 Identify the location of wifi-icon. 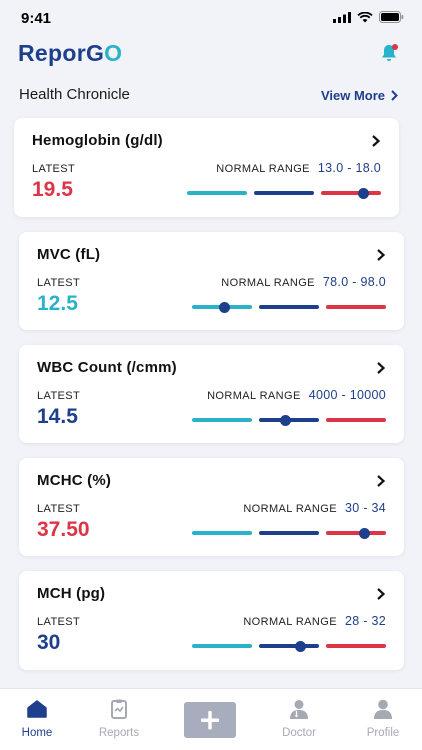
(365, 16).